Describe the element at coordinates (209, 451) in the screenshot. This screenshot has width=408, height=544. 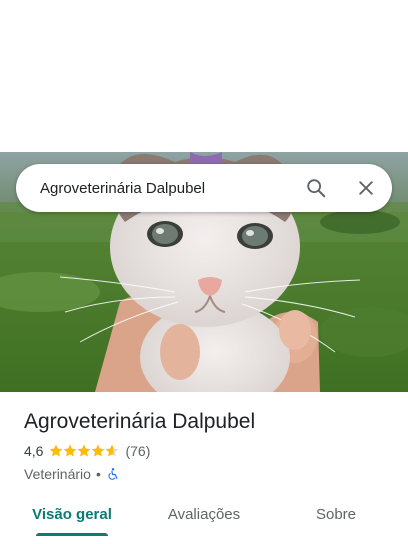
I see `rating-row: 4,6 (76)` at that location.